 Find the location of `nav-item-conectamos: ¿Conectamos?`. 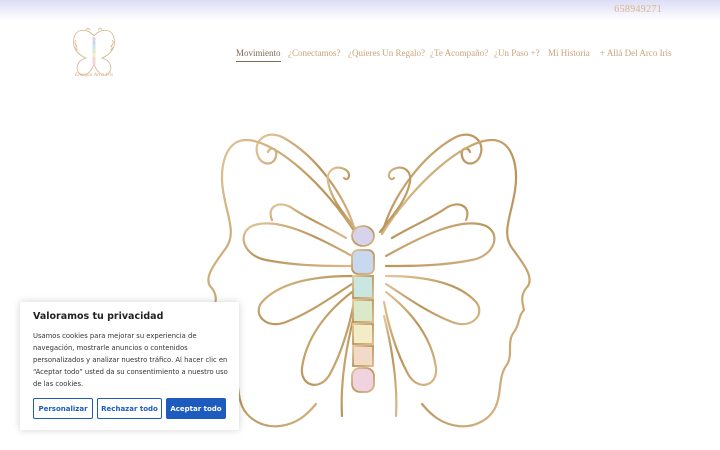

nav-item-conectamos: ¿Conectamos? is located at coordinates (314, 53).